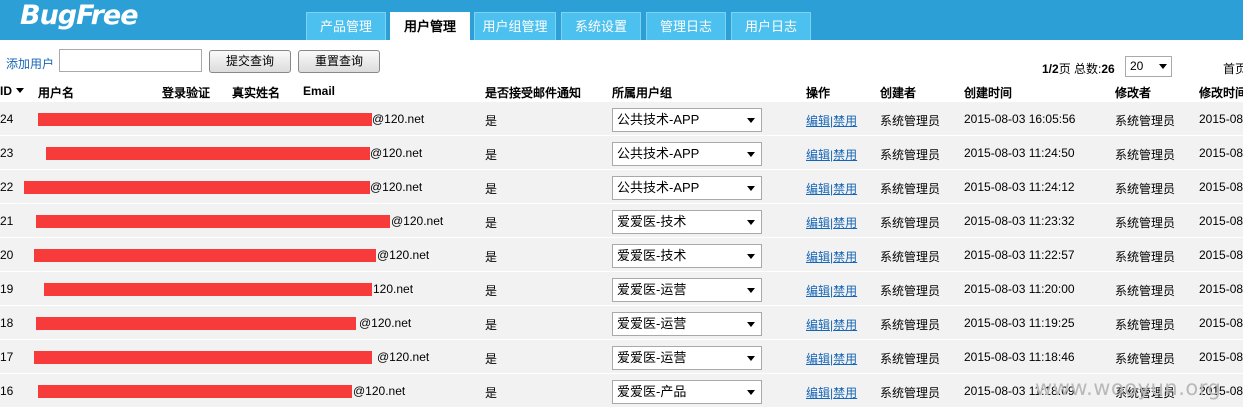  What do you see at coordinates (430, 26) in the screenshot?
I see `tab-users: 用户管理` at bounding box center [430, 26].